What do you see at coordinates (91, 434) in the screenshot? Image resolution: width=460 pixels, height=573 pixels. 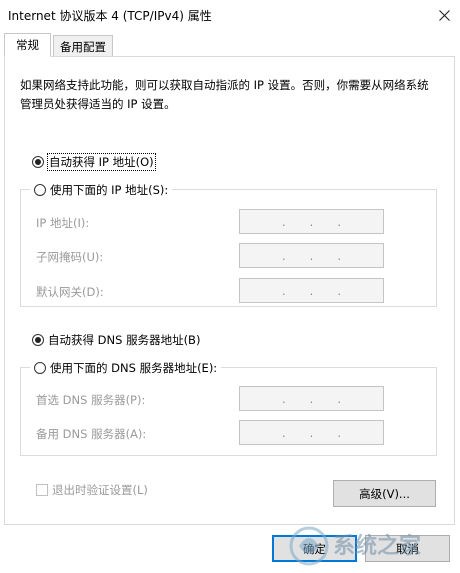 I see `alternate-dns-label: 备用 DNS 服务器(A):` at bounding box center [91, 434].